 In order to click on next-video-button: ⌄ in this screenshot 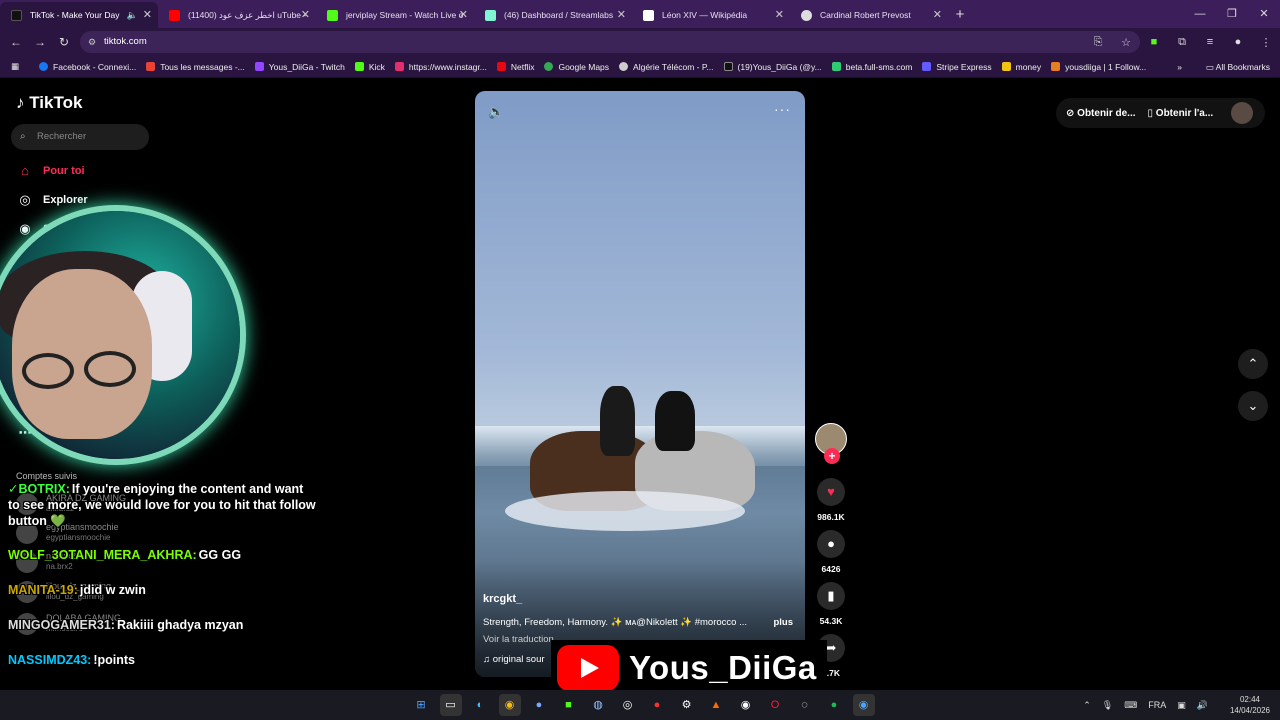, I will do `click(1253, 406)`.